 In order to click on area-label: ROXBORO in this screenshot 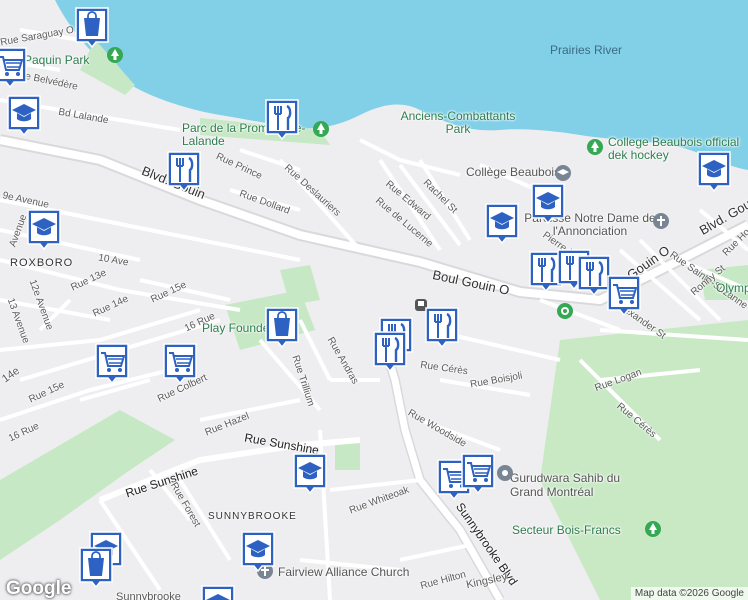, I will do `click(42, 263)`.